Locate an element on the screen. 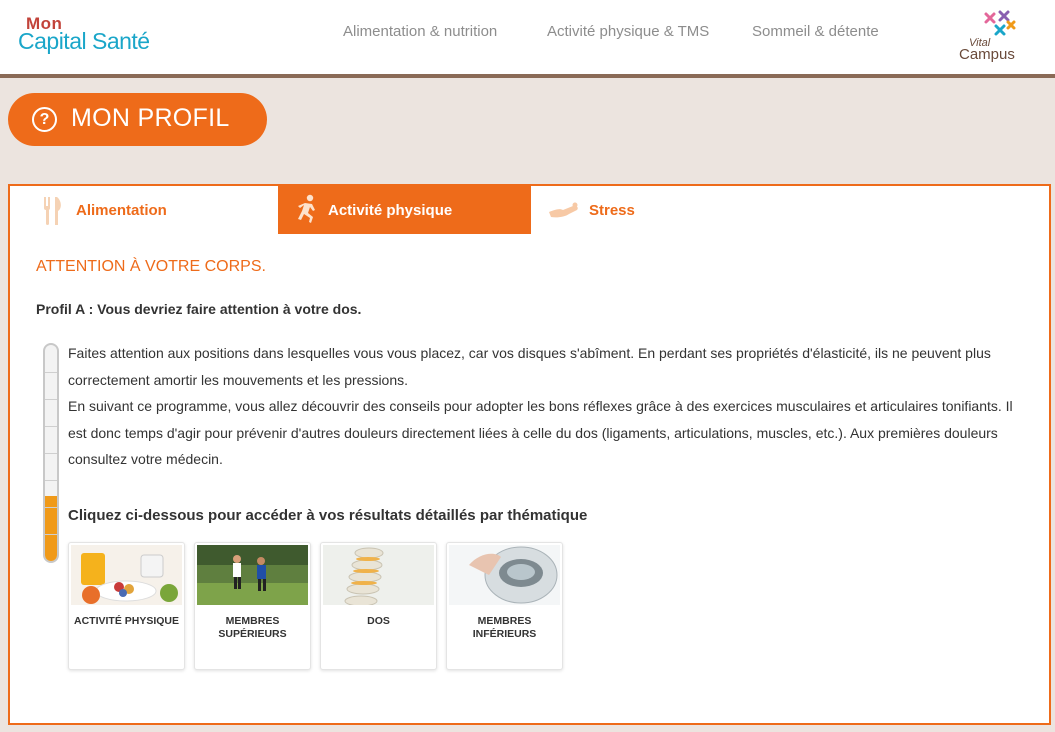 The height and width of the screenshot is (732, 1055). card-caption: MEMBRES INFÉRIEURS is located at coordinates (504, 628).